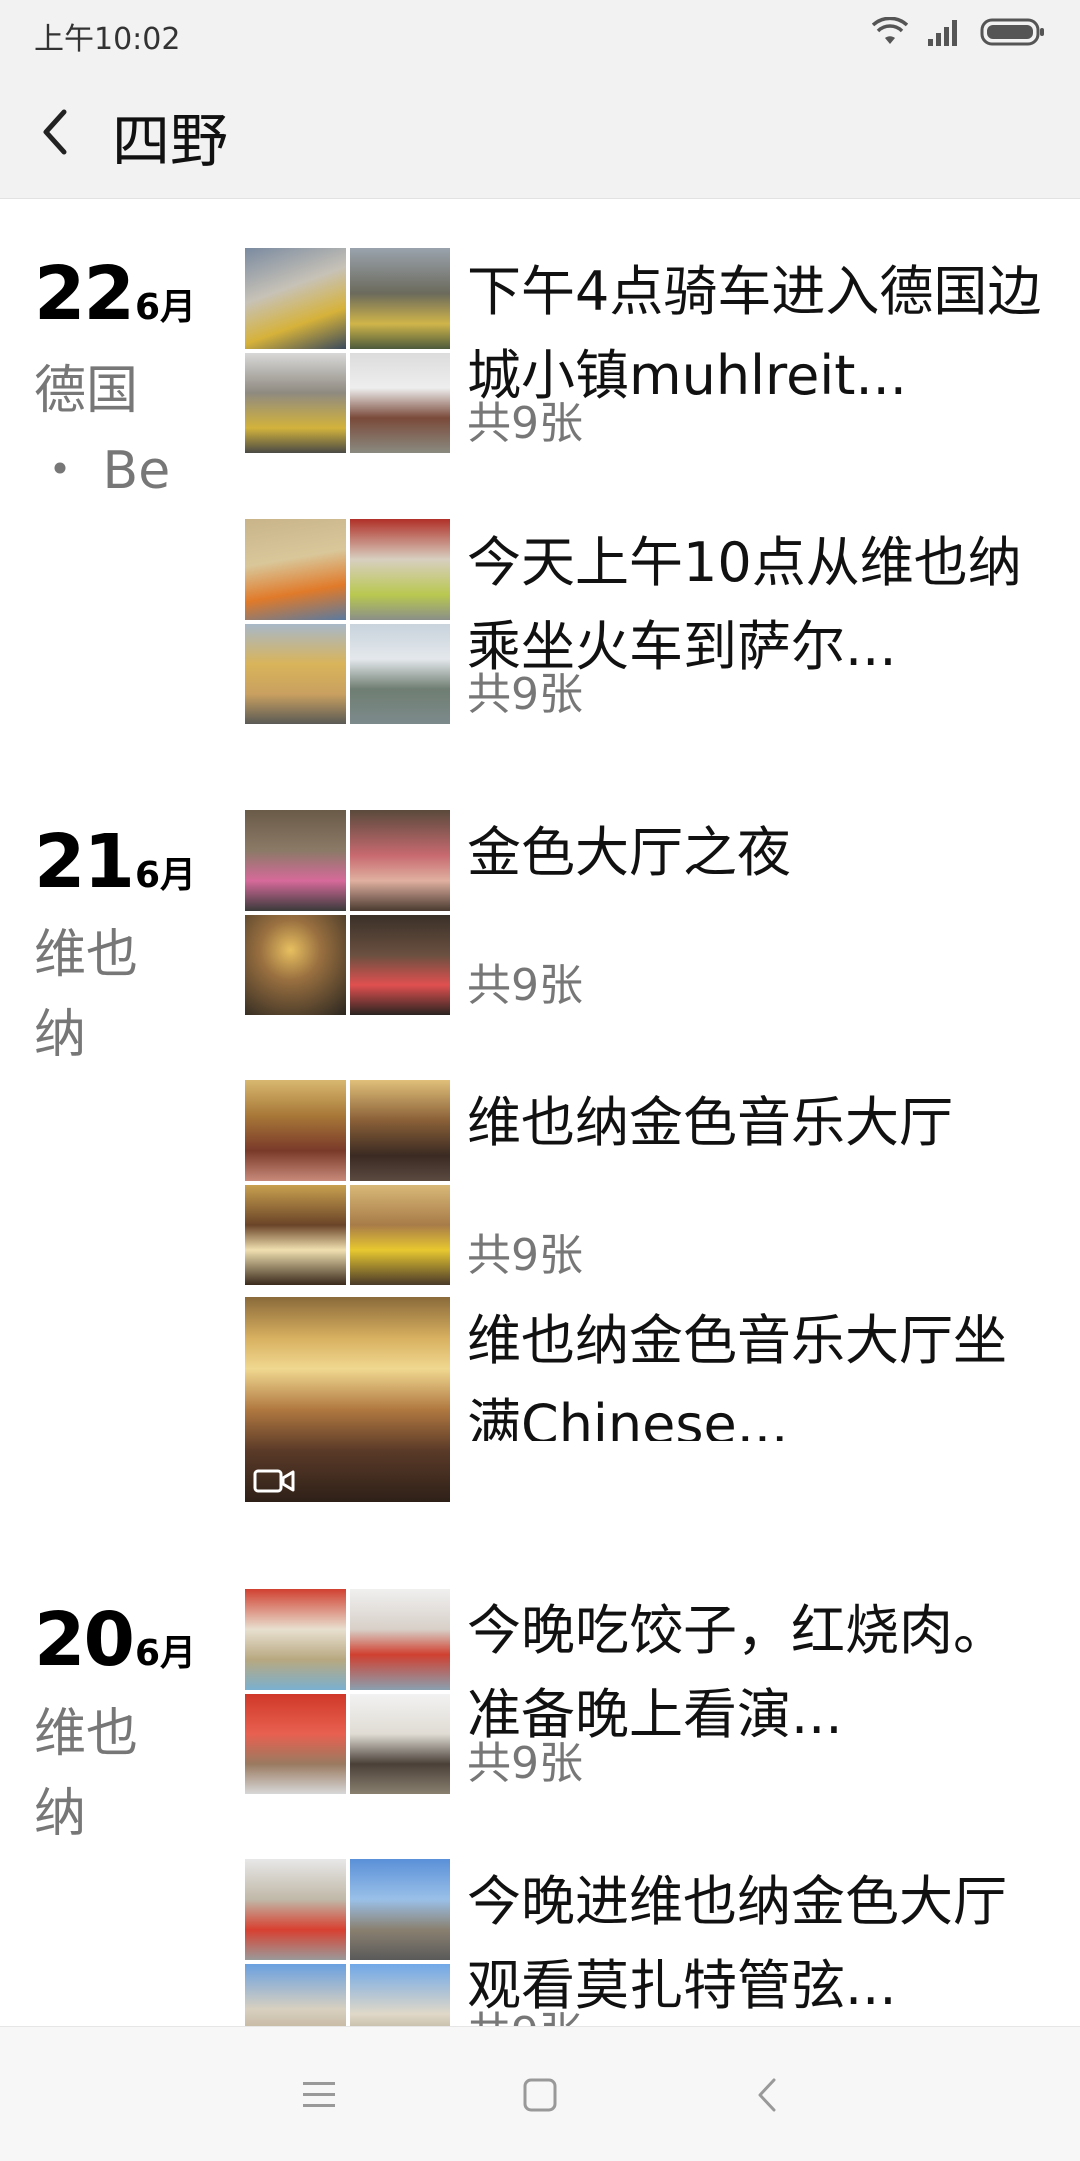  Describe the element at coordinates (84, 294) in the screenshot. I see `date-day: 22` at that location.